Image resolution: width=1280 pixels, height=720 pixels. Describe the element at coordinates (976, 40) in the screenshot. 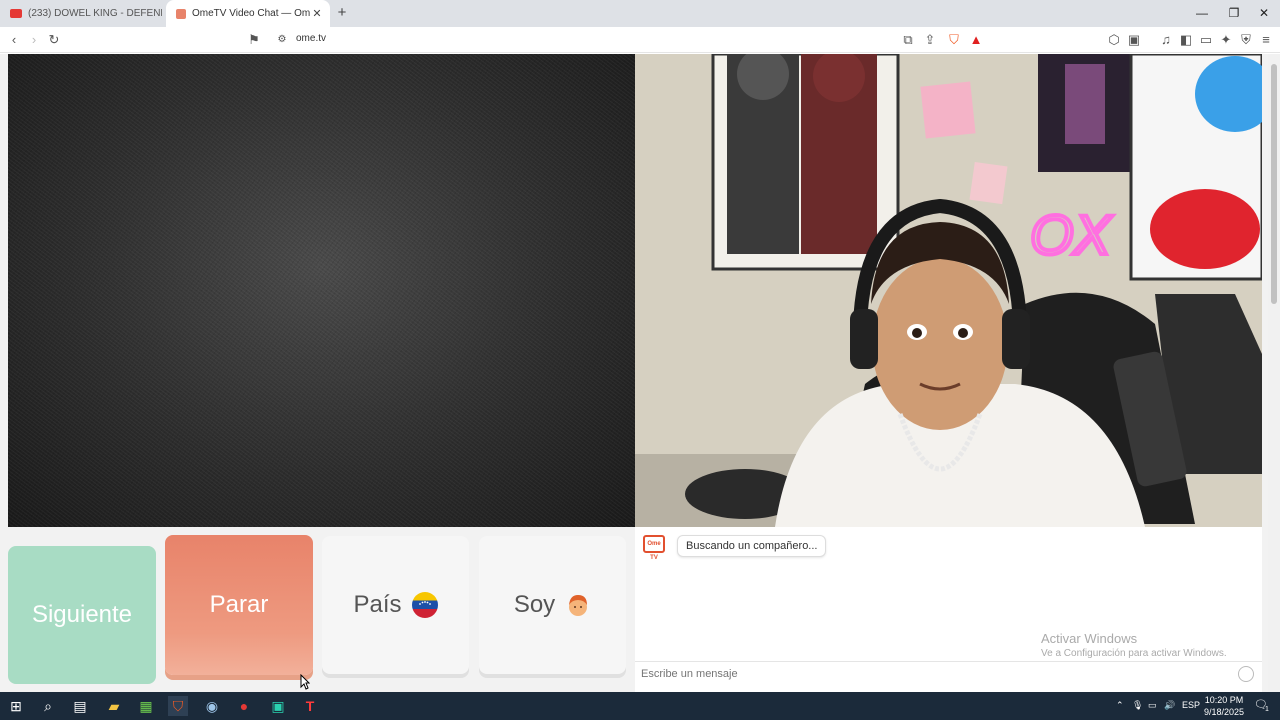

I see `brave-rewards-icon: ▲` at that location.